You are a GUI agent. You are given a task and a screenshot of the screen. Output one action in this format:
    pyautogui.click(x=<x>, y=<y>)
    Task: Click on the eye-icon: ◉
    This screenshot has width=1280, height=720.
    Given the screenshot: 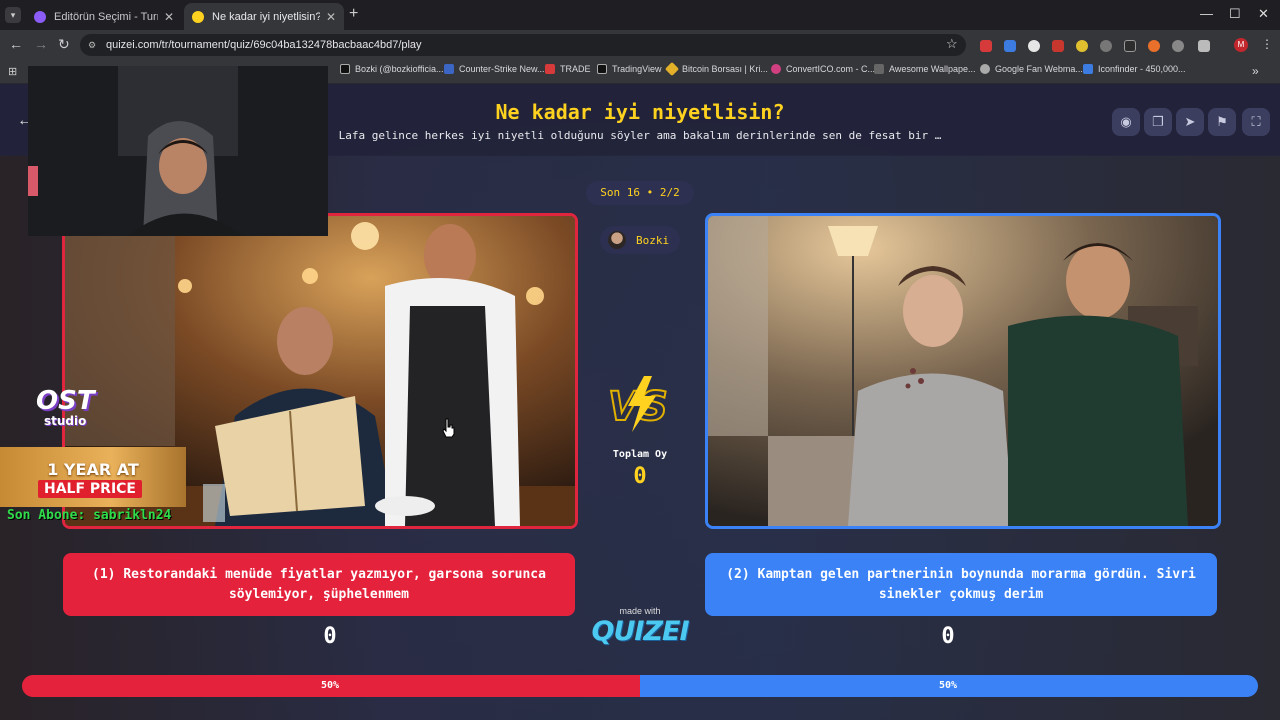 What is the action you would take?
    pyautogui.click(x=1126, y=121)
    